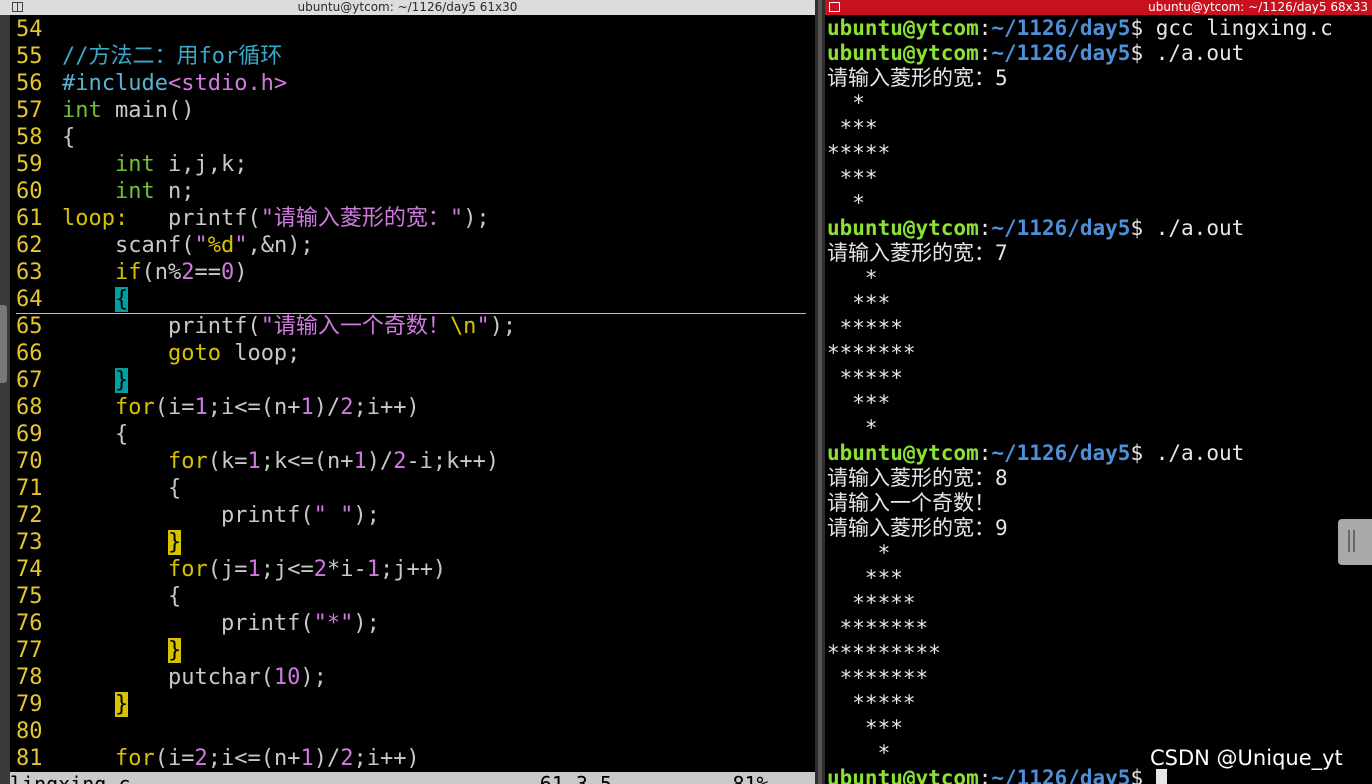 The height and width of the screenshot is (784, 1372). What do you see at coordinates (411, 110) in the screenshot?
I see `code-line: 57 int main()` at bounding box center [411, 110].